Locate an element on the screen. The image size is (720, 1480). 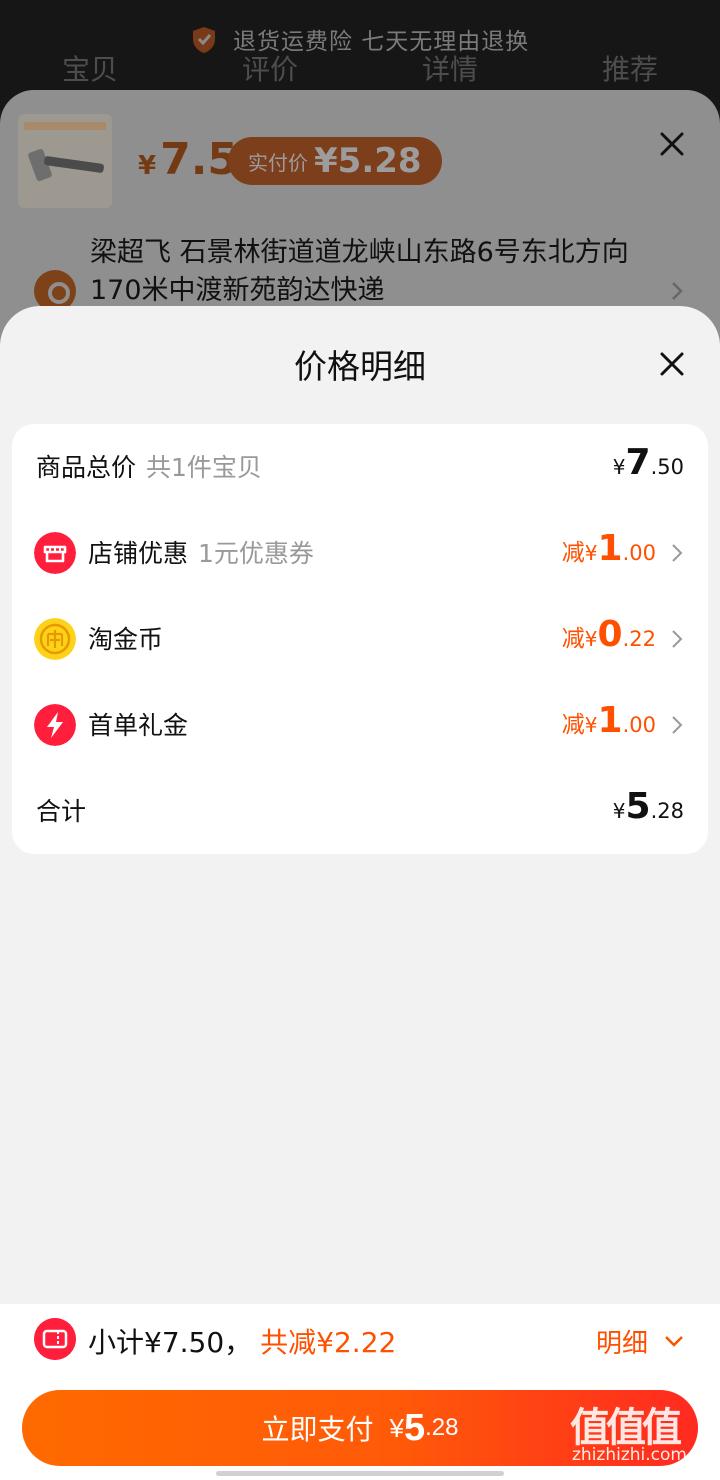
goods-total-row: 商品总价 共1件宝贝 ¥7.50 is located at coordinates (360, 467).